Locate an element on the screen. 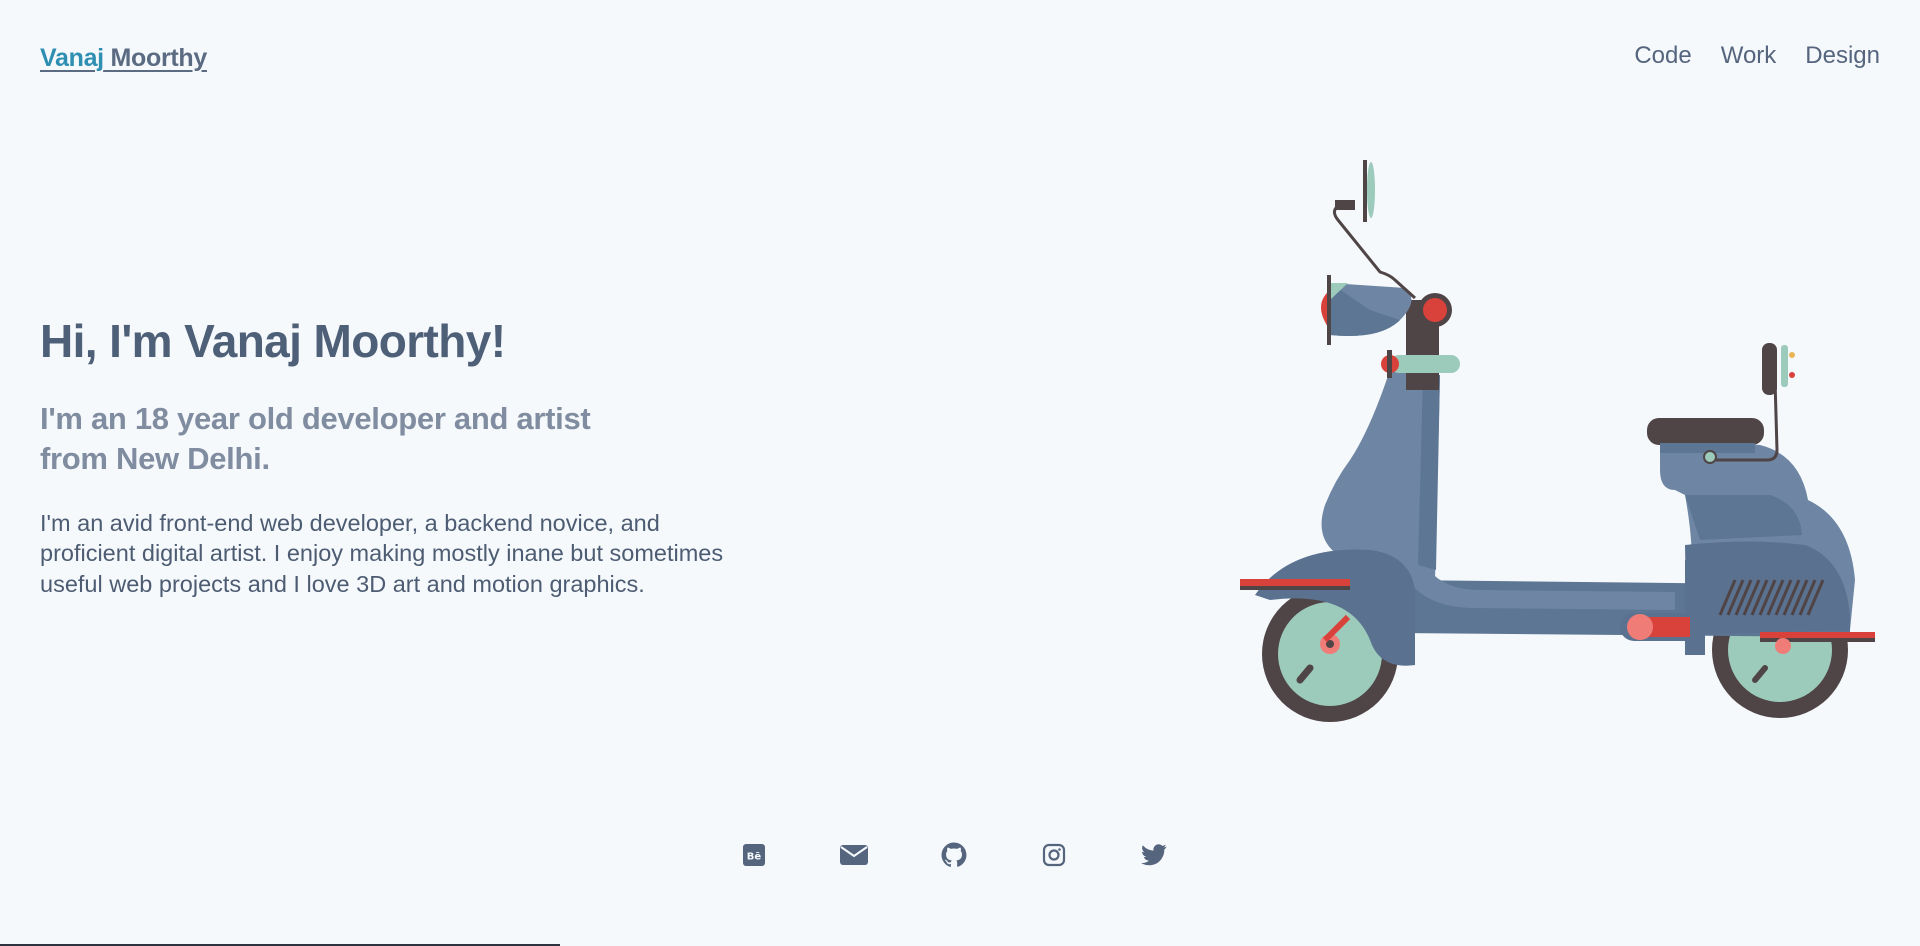 The image size is (1920, 946). brand-last-name: Moorthy is located at coordinates (155, 58).